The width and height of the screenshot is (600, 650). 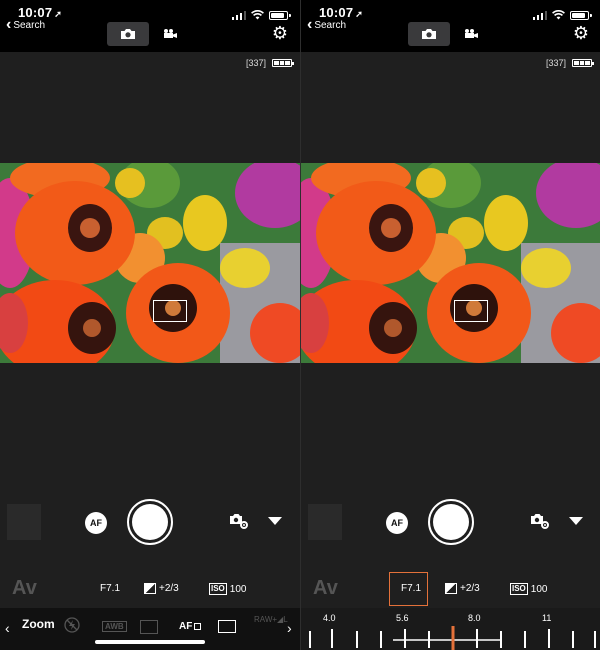 I want to click on aperture-value: F7.1, so click(x=110, y=588).